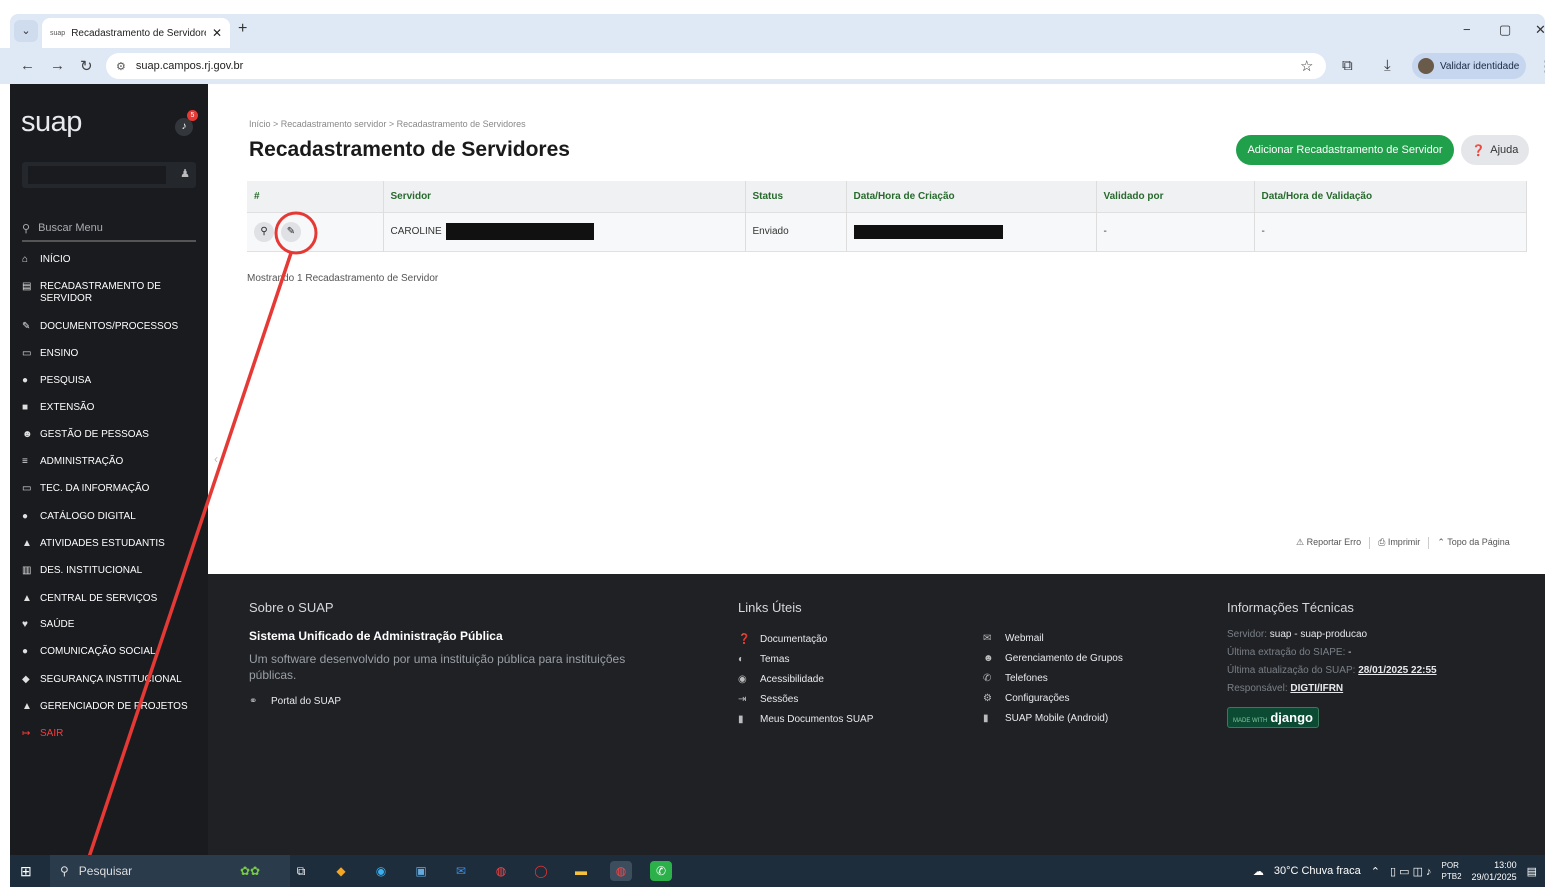 The width and height of the screenshot is (1545, 887). What do you see at coordinates (1345, 150) in the screenshot?
I see `add-recadastramento-button: Adicionar Recadastramento de Servidor` at bounding box center [1345, 150].